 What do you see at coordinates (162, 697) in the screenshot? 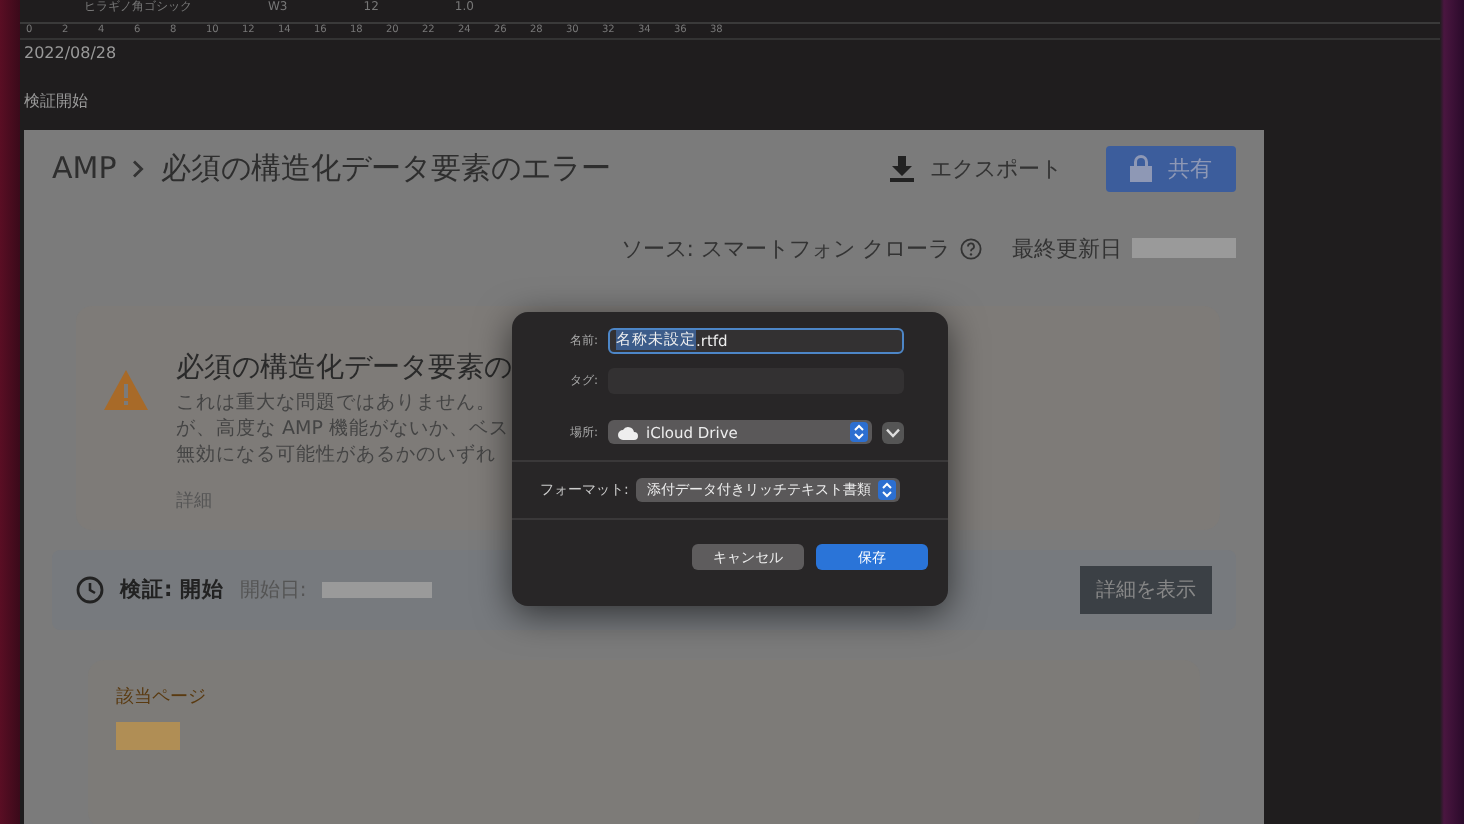
I see `affected-pages-title: 該当ページ` at bounding box center [162, 697].